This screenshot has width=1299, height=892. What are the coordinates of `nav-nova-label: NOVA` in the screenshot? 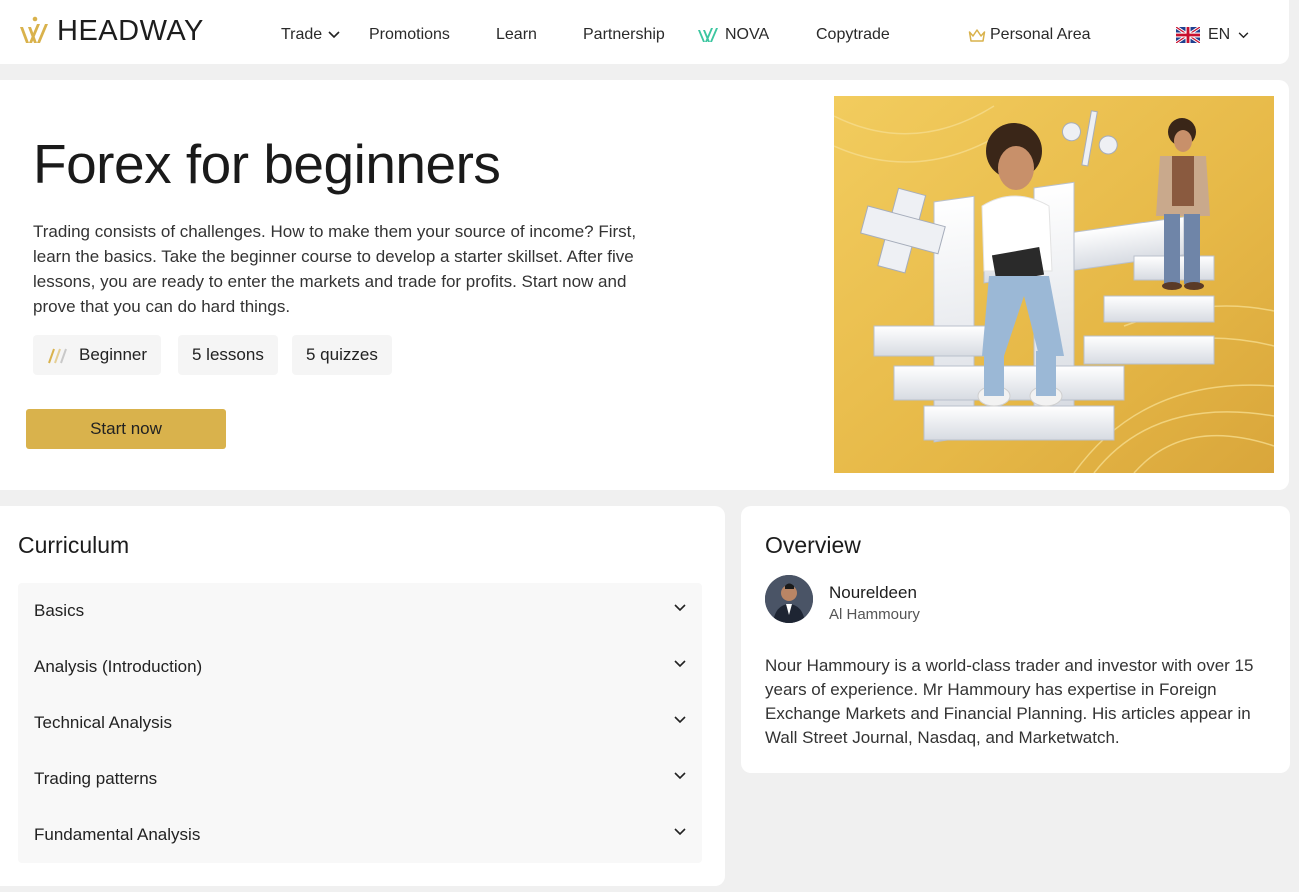 It's located at (747, 34).